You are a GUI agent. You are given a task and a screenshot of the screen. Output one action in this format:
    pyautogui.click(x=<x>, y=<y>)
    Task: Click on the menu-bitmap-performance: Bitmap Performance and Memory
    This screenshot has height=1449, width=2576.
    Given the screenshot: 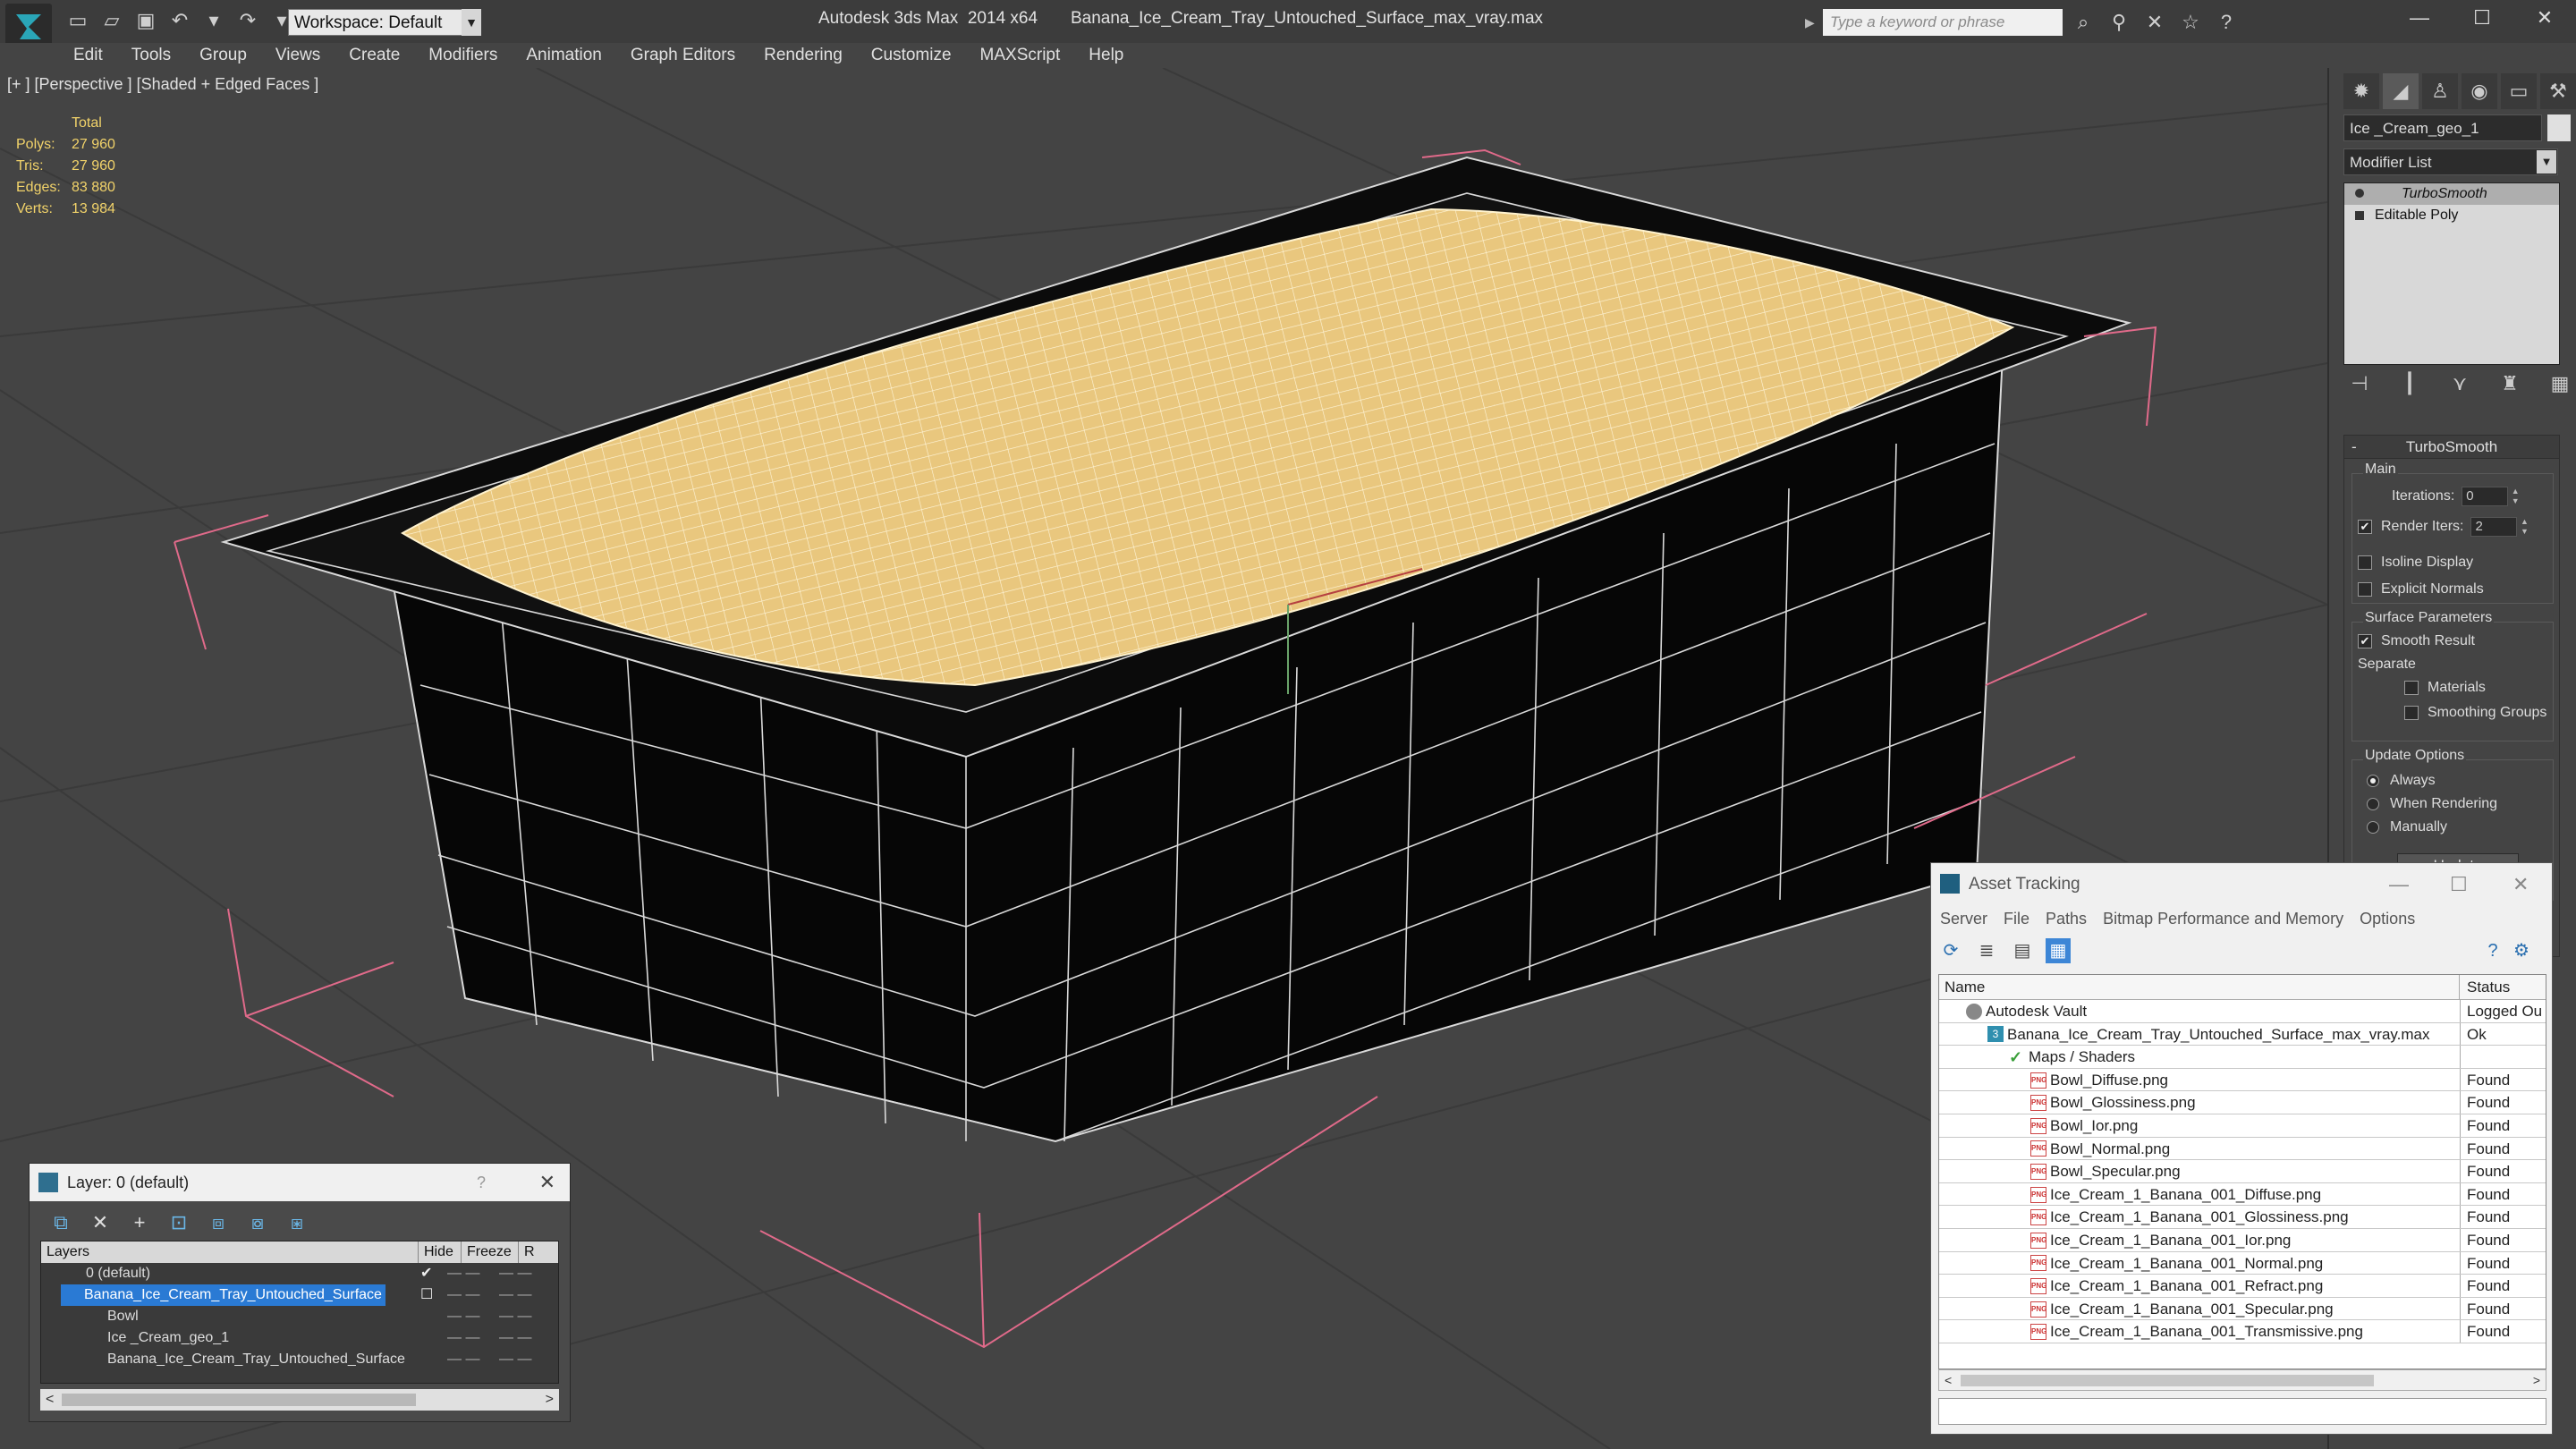 What is the action you would take?
    pyautogui.click(x=2223, y=918)
    